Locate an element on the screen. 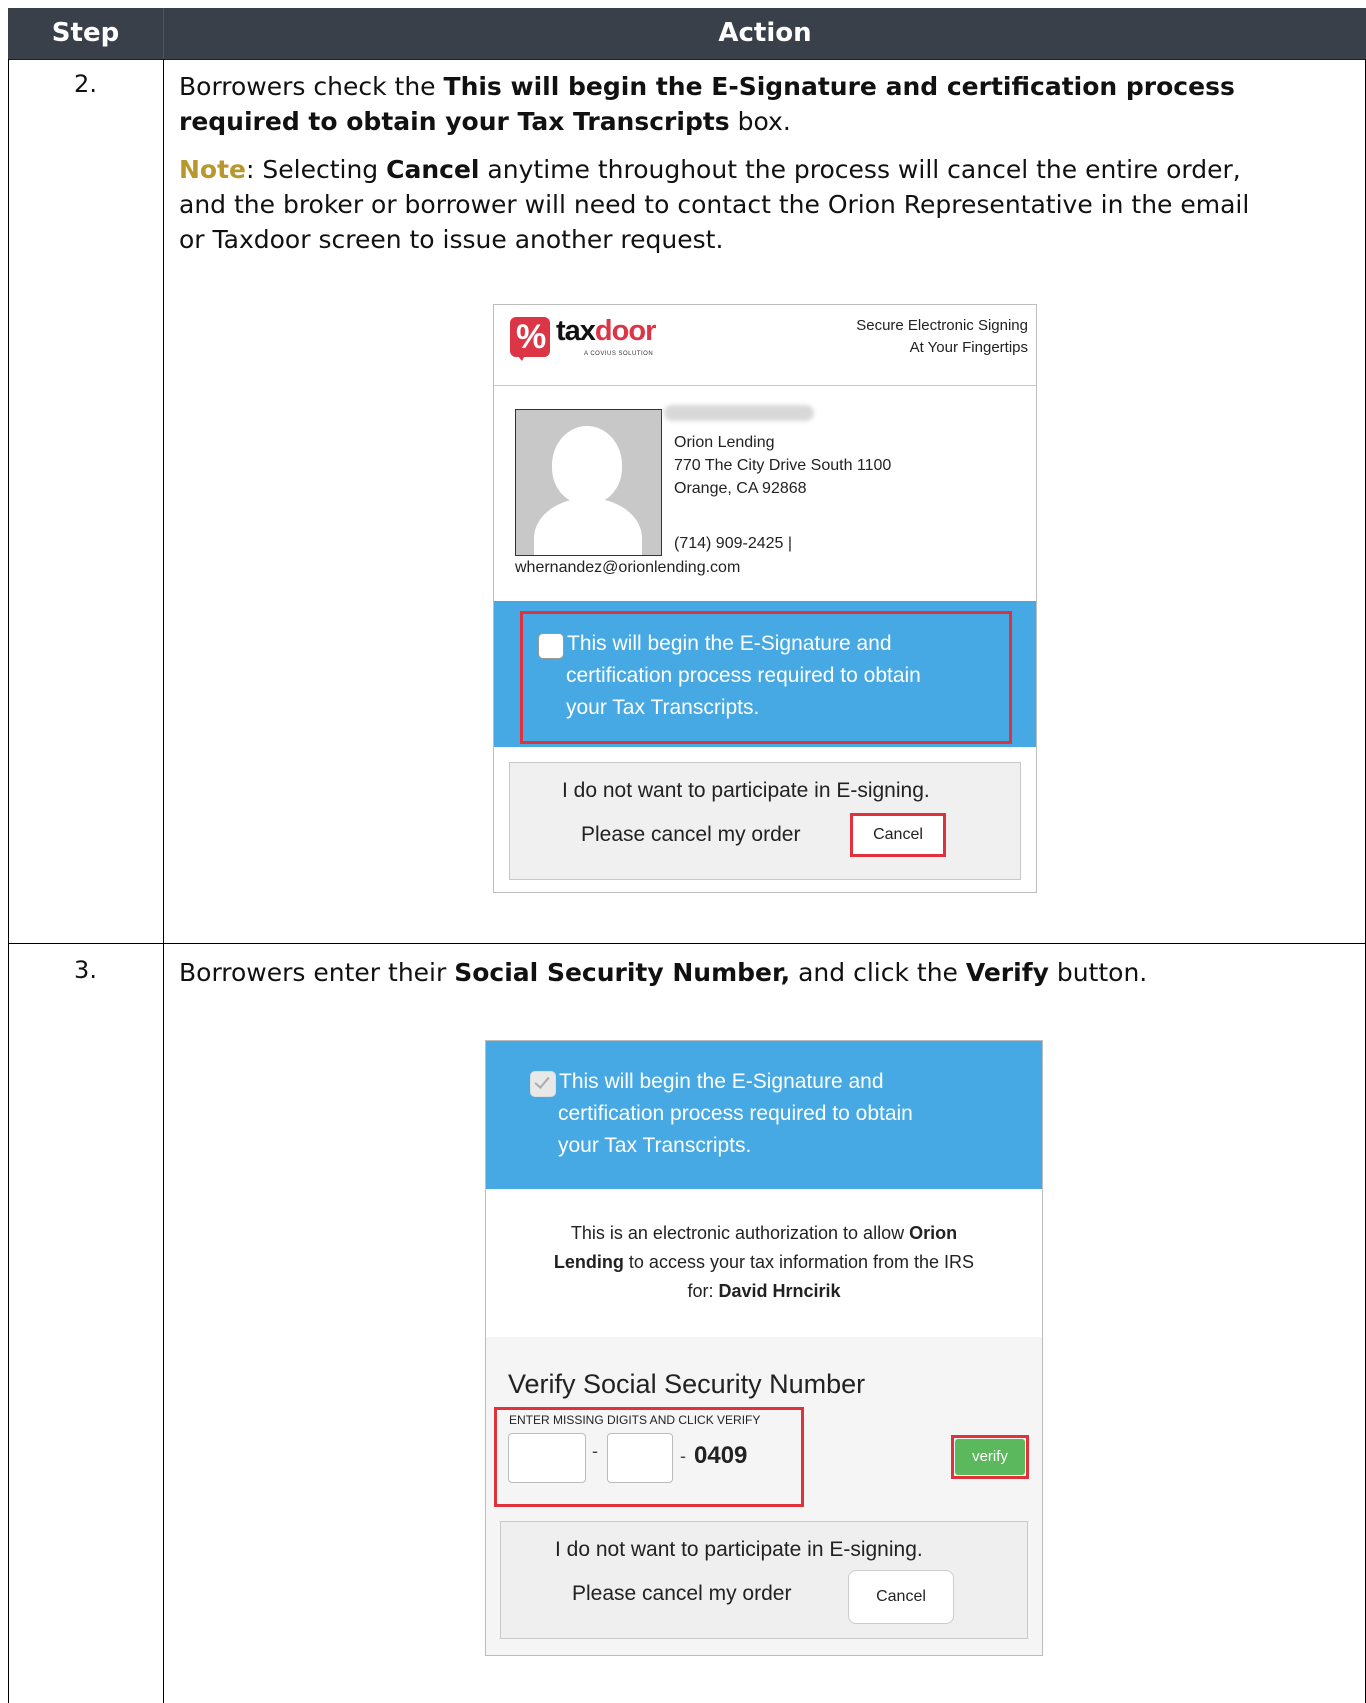 The image size is (1366, 1703). email: whernandez@orionlending.com is located at coordinates (628, 567).